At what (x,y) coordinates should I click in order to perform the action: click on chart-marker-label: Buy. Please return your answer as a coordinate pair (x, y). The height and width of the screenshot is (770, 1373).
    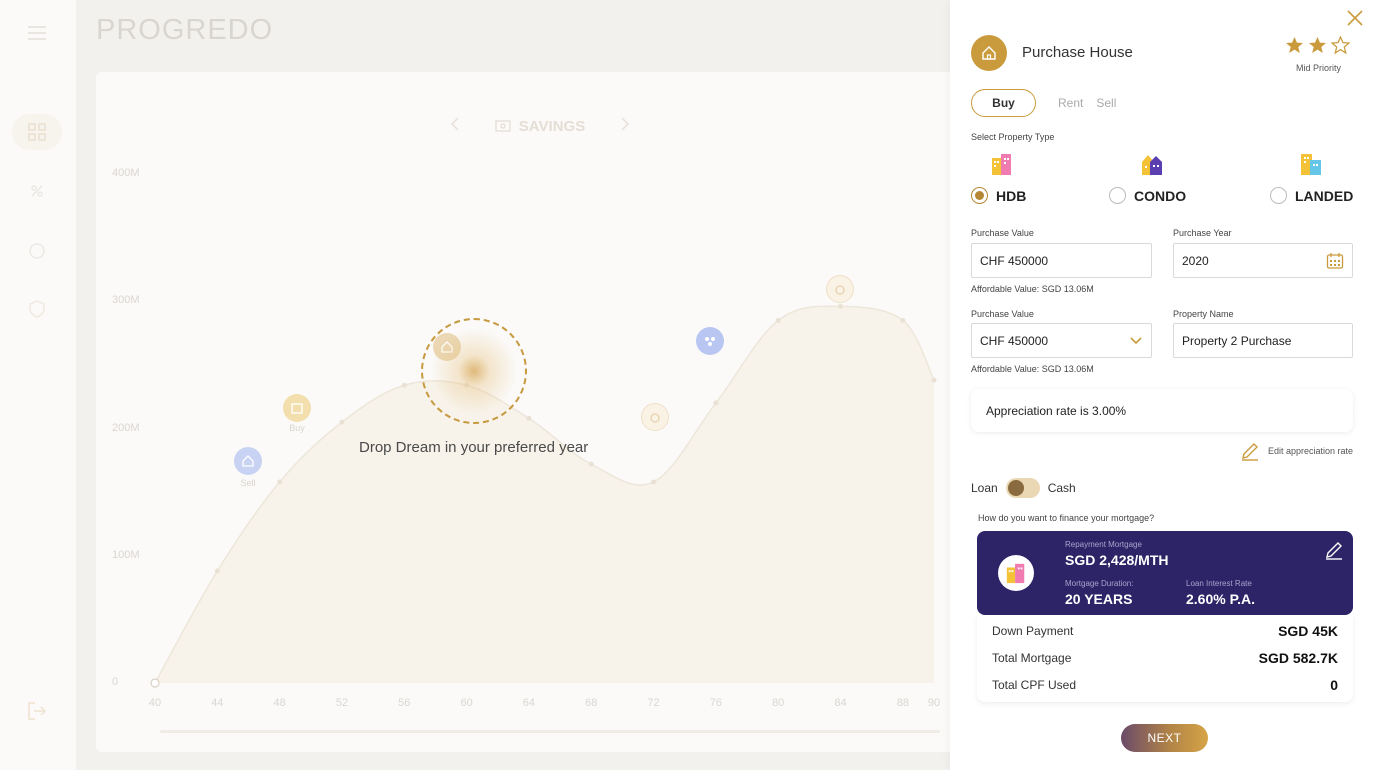
    Looking at the image, I should click on (297, 428).